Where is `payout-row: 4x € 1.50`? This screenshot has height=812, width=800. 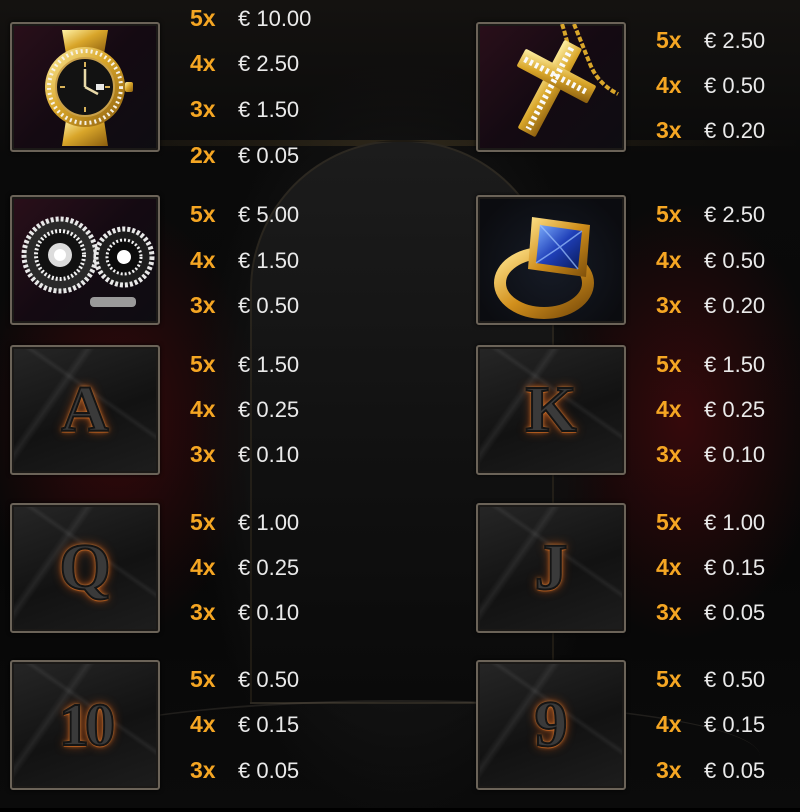
payout-row: 4x € 1.50 is located at coordinates (244, 260).